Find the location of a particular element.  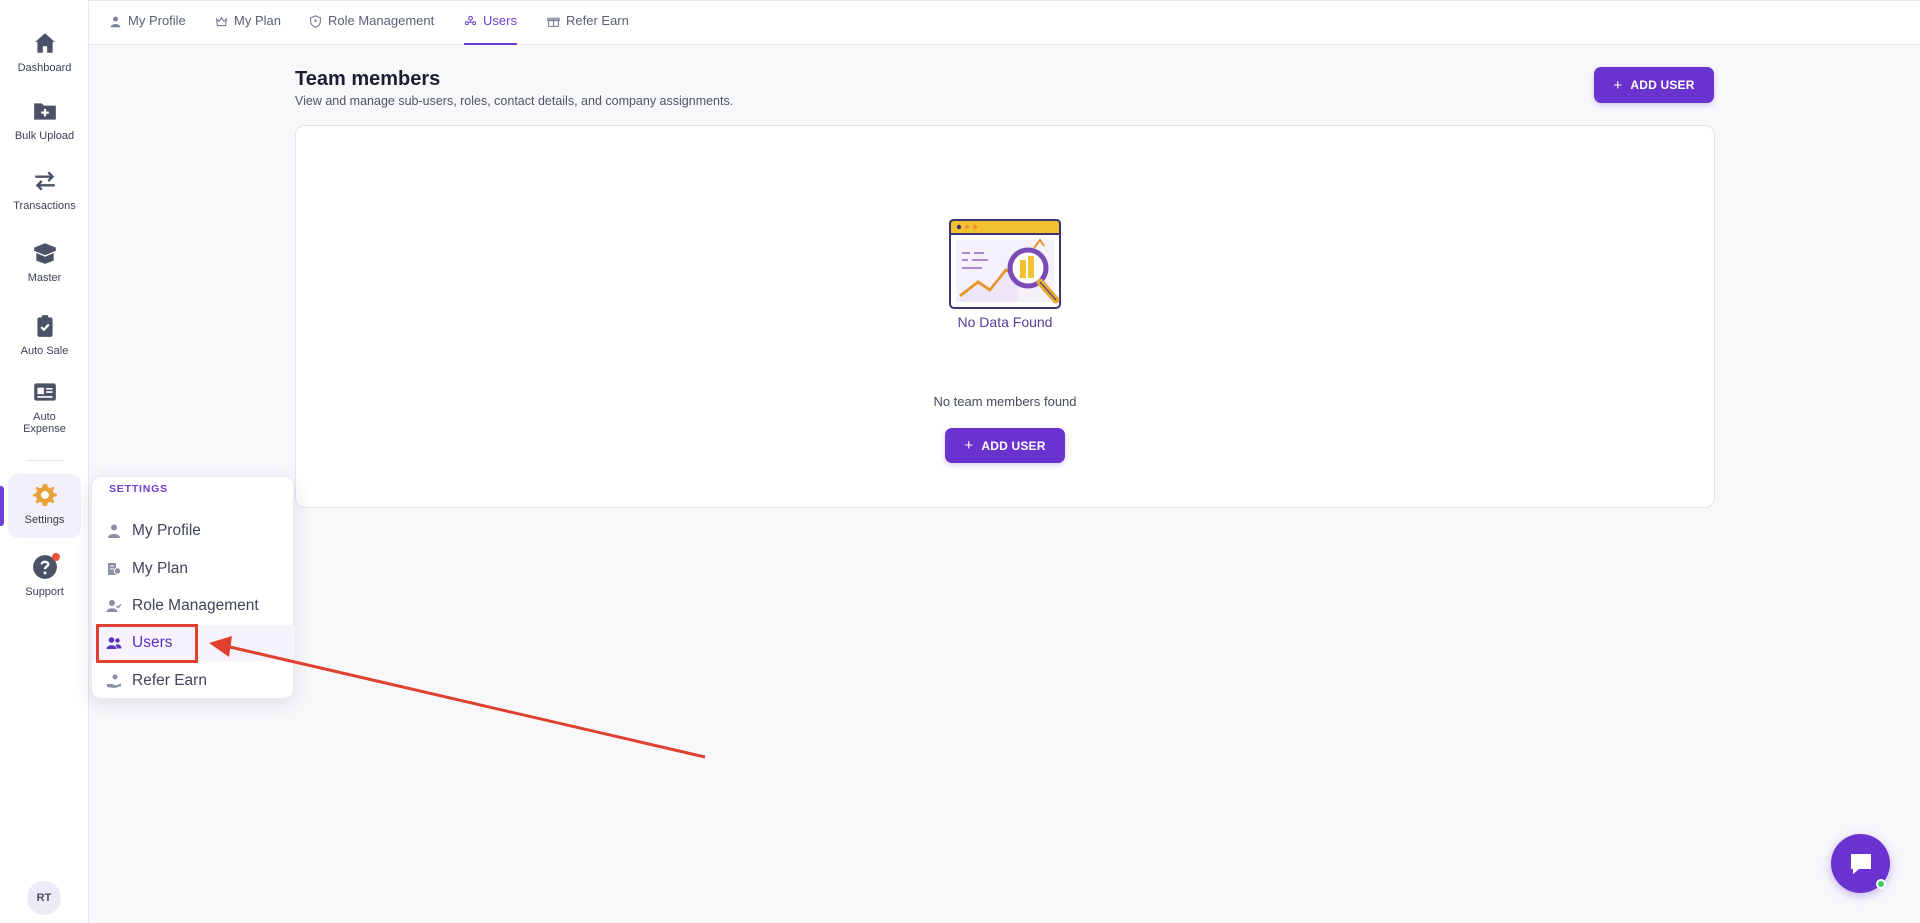

swap-icon is located at coordinates (44, 181).